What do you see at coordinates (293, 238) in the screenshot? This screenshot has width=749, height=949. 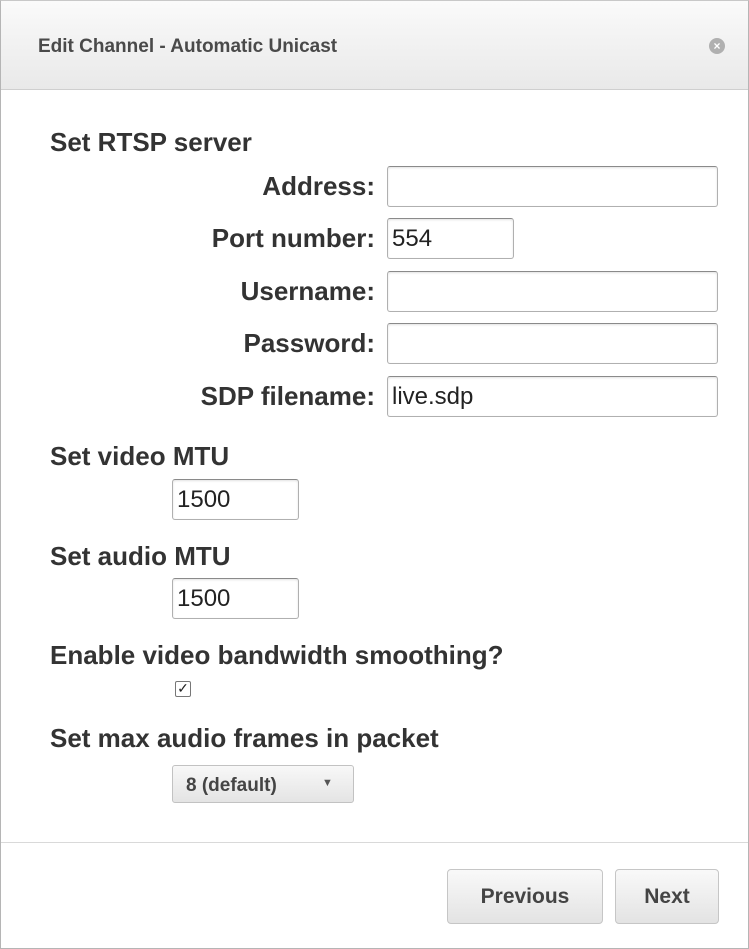 I see `port-label: Port number:` at bounding box center [293, 238].